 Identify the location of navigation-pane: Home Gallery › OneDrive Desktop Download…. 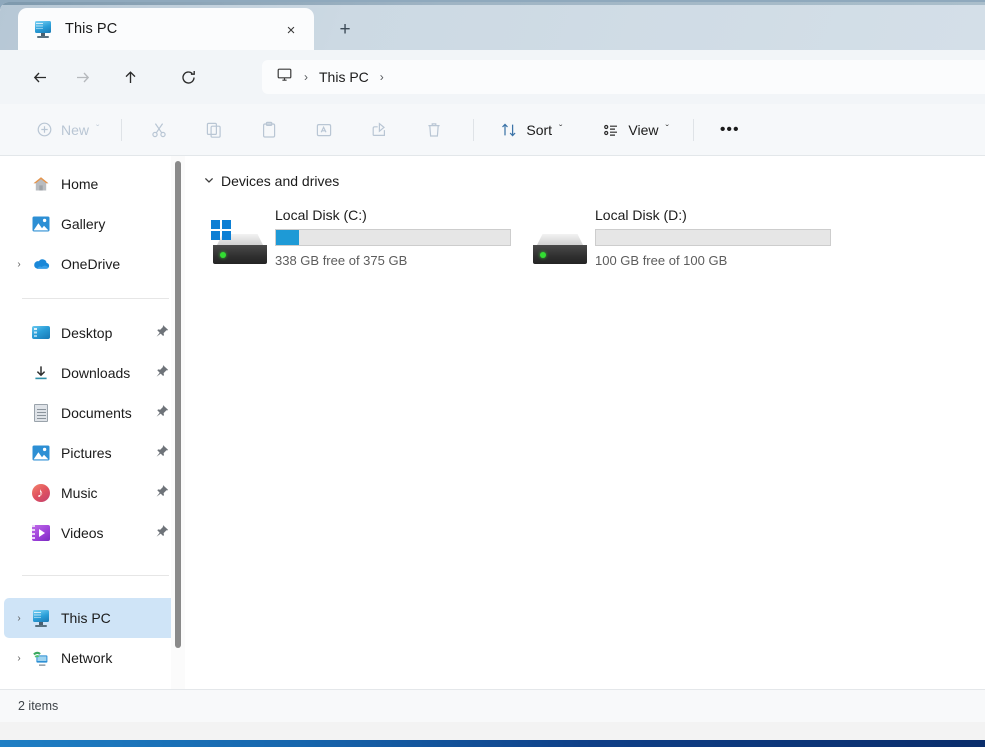
(92, 422).